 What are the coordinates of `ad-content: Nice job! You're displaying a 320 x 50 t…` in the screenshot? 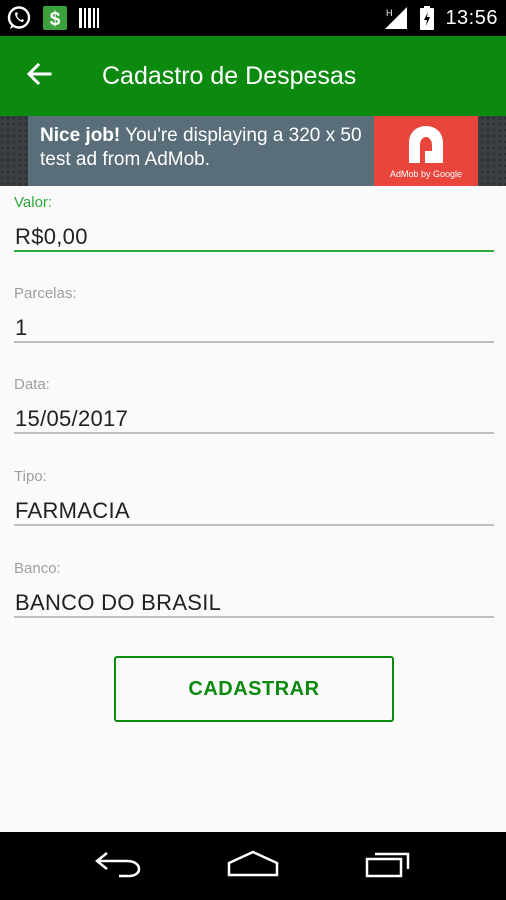 It's located at (253, 151).